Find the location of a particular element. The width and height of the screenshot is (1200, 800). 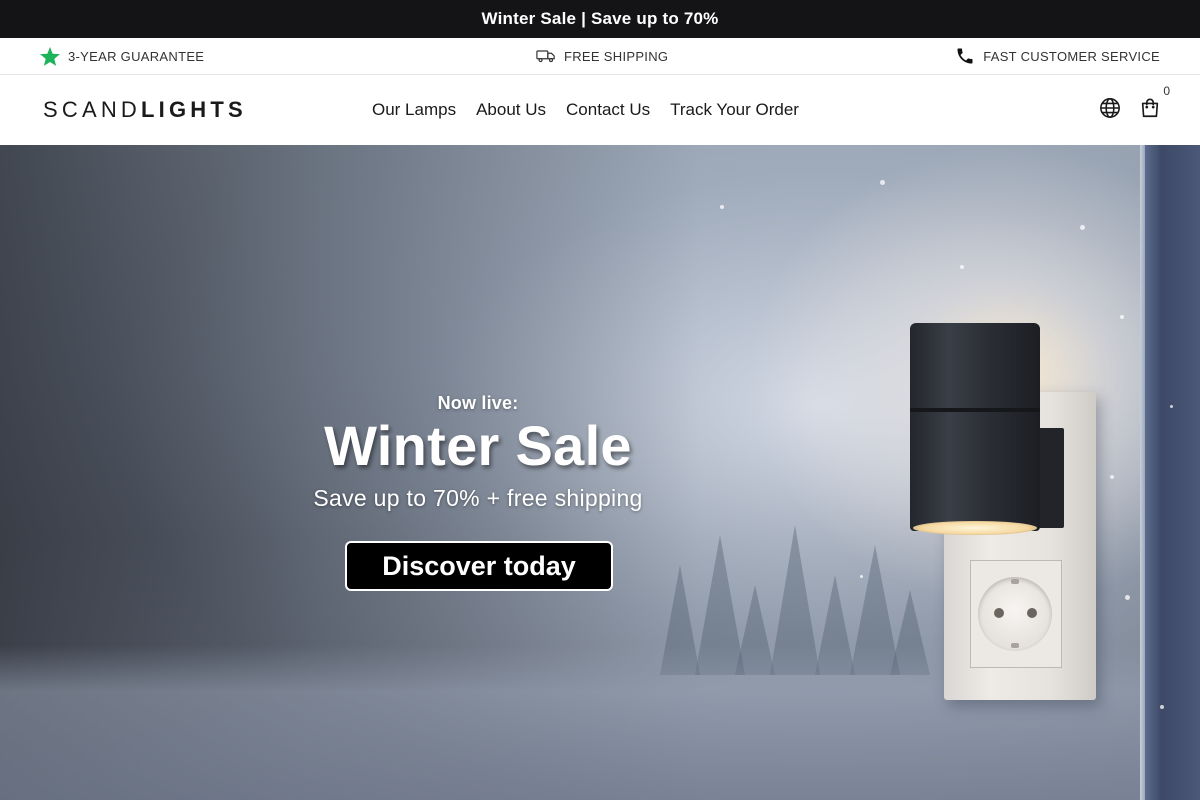

header-actions: 0 is located at coordinates (1134, 110).